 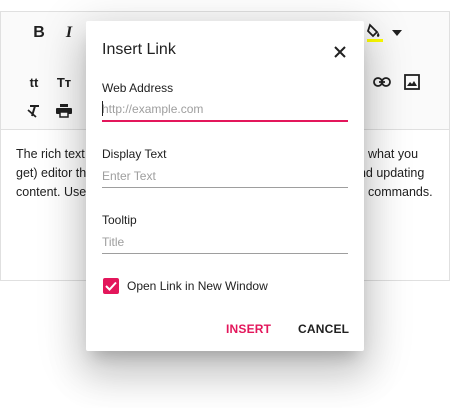 I want to click on image-icon, so click(x=412, y=82).